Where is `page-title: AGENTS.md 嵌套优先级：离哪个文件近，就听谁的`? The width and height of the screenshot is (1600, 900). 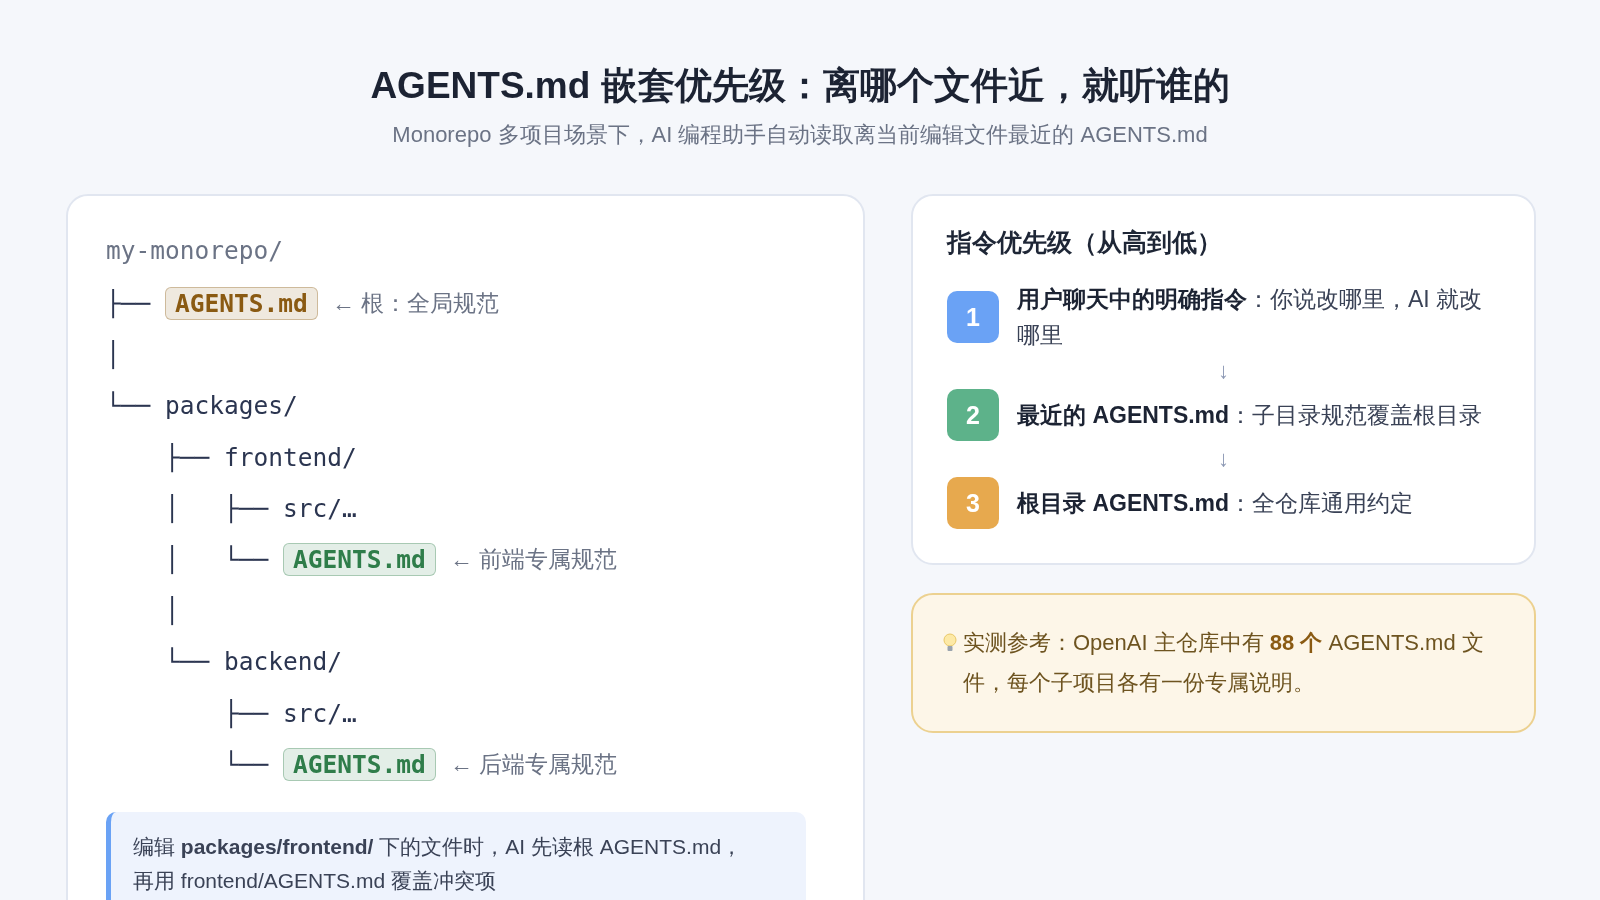 page-title: AGENTS.md 嵌套优先级：离哪个文件近，就听谁的 is located at coordinates (800, 86).